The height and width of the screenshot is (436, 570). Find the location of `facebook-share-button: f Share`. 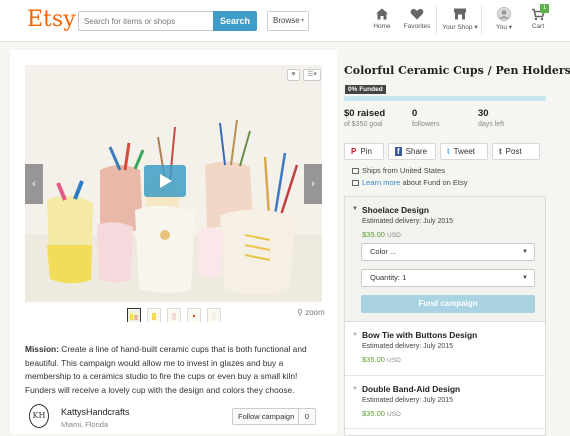

facebook-share-button: f Share is located at coordinates (412, 151).